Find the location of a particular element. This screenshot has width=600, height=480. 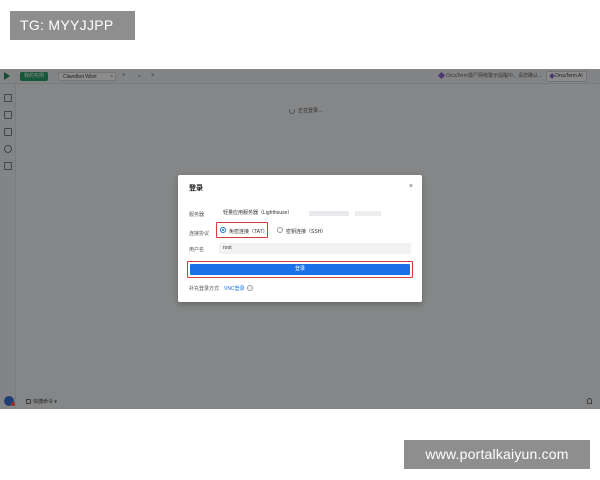

info-icon: i is located at coordinates (250, 288).